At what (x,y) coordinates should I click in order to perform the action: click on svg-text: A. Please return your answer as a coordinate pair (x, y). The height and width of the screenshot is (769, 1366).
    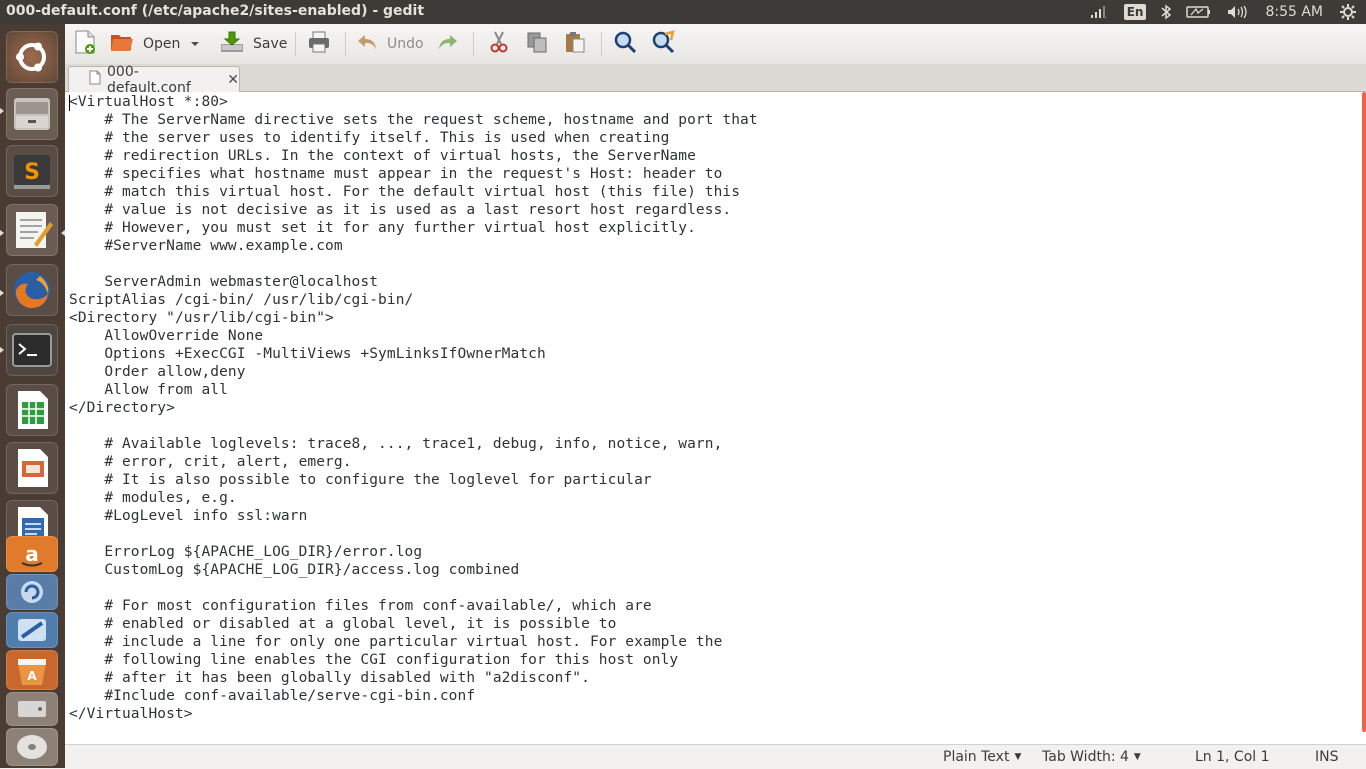
    Looking at the image, I should click on (32, 676).